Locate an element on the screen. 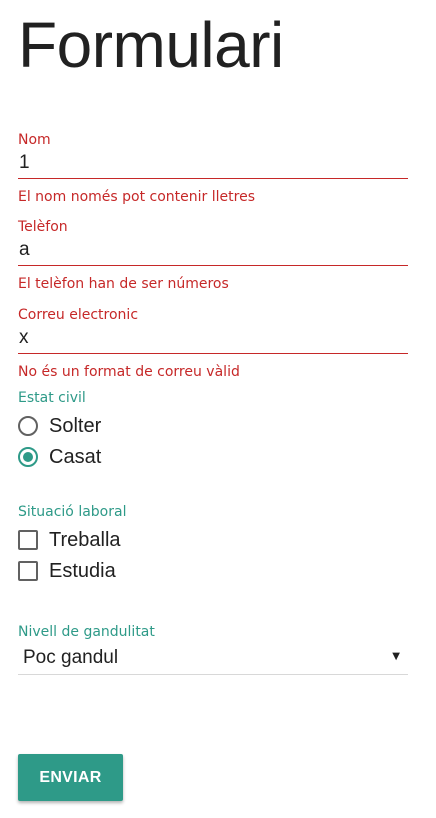 The height and width of the screenshot is (818, 436). page-title: Formulari is located at coordinates (151, 45).